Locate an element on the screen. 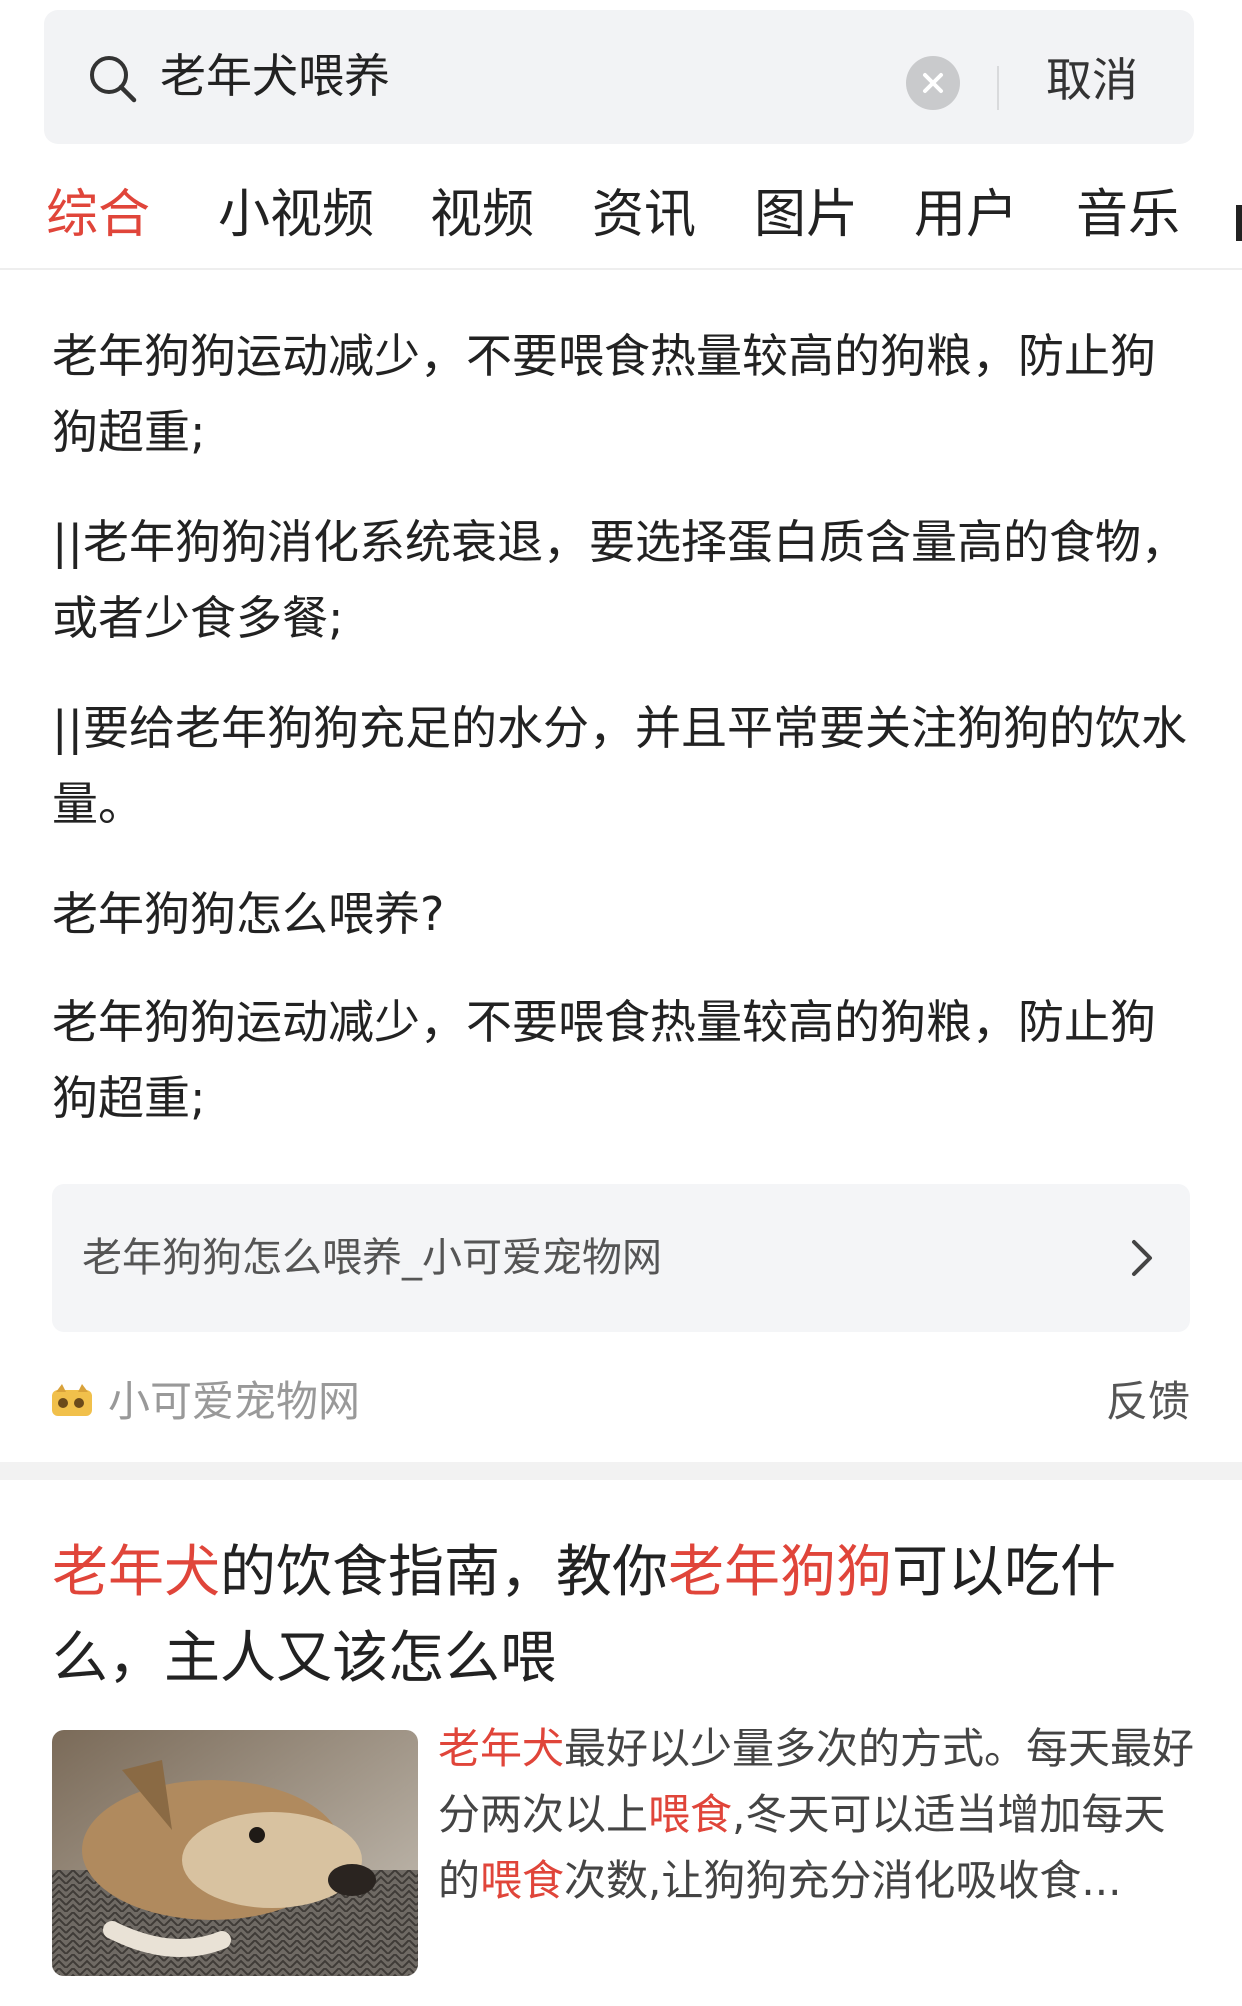 The width and height of the screenshot is (1242, 2006). source-link-card: 老年狗狗怎么喂养_小可爱宠物网 is located at coordinates (621, 1258).